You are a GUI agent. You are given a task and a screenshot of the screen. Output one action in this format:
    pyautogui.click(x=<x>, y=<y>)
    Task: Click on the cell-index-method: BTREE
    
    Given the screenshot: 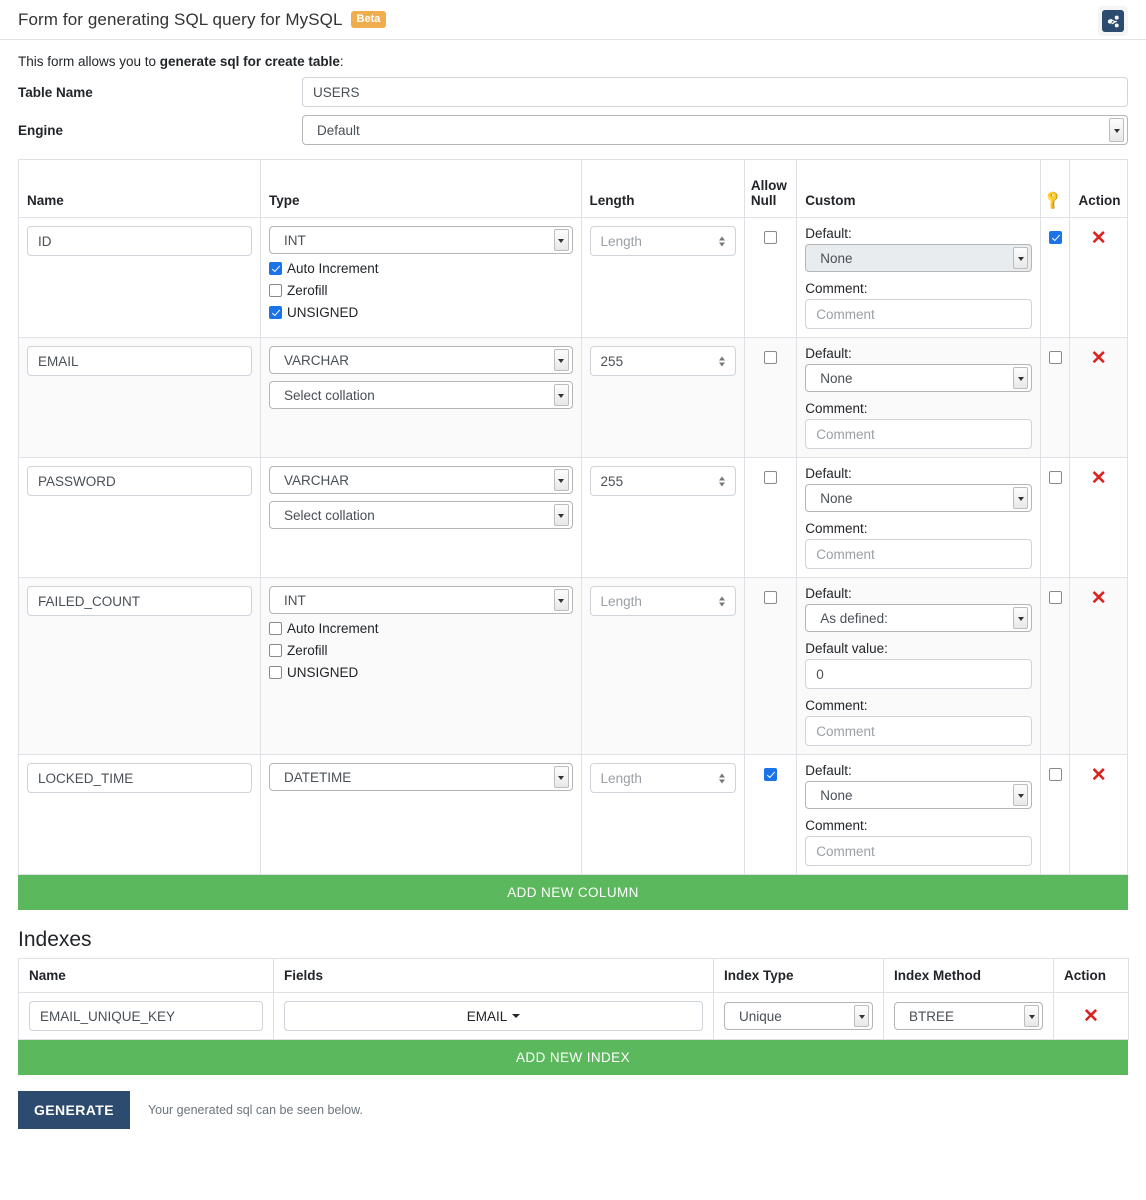 What is the action you would take?
    pyautogui.click(x=968, y=1016)
    